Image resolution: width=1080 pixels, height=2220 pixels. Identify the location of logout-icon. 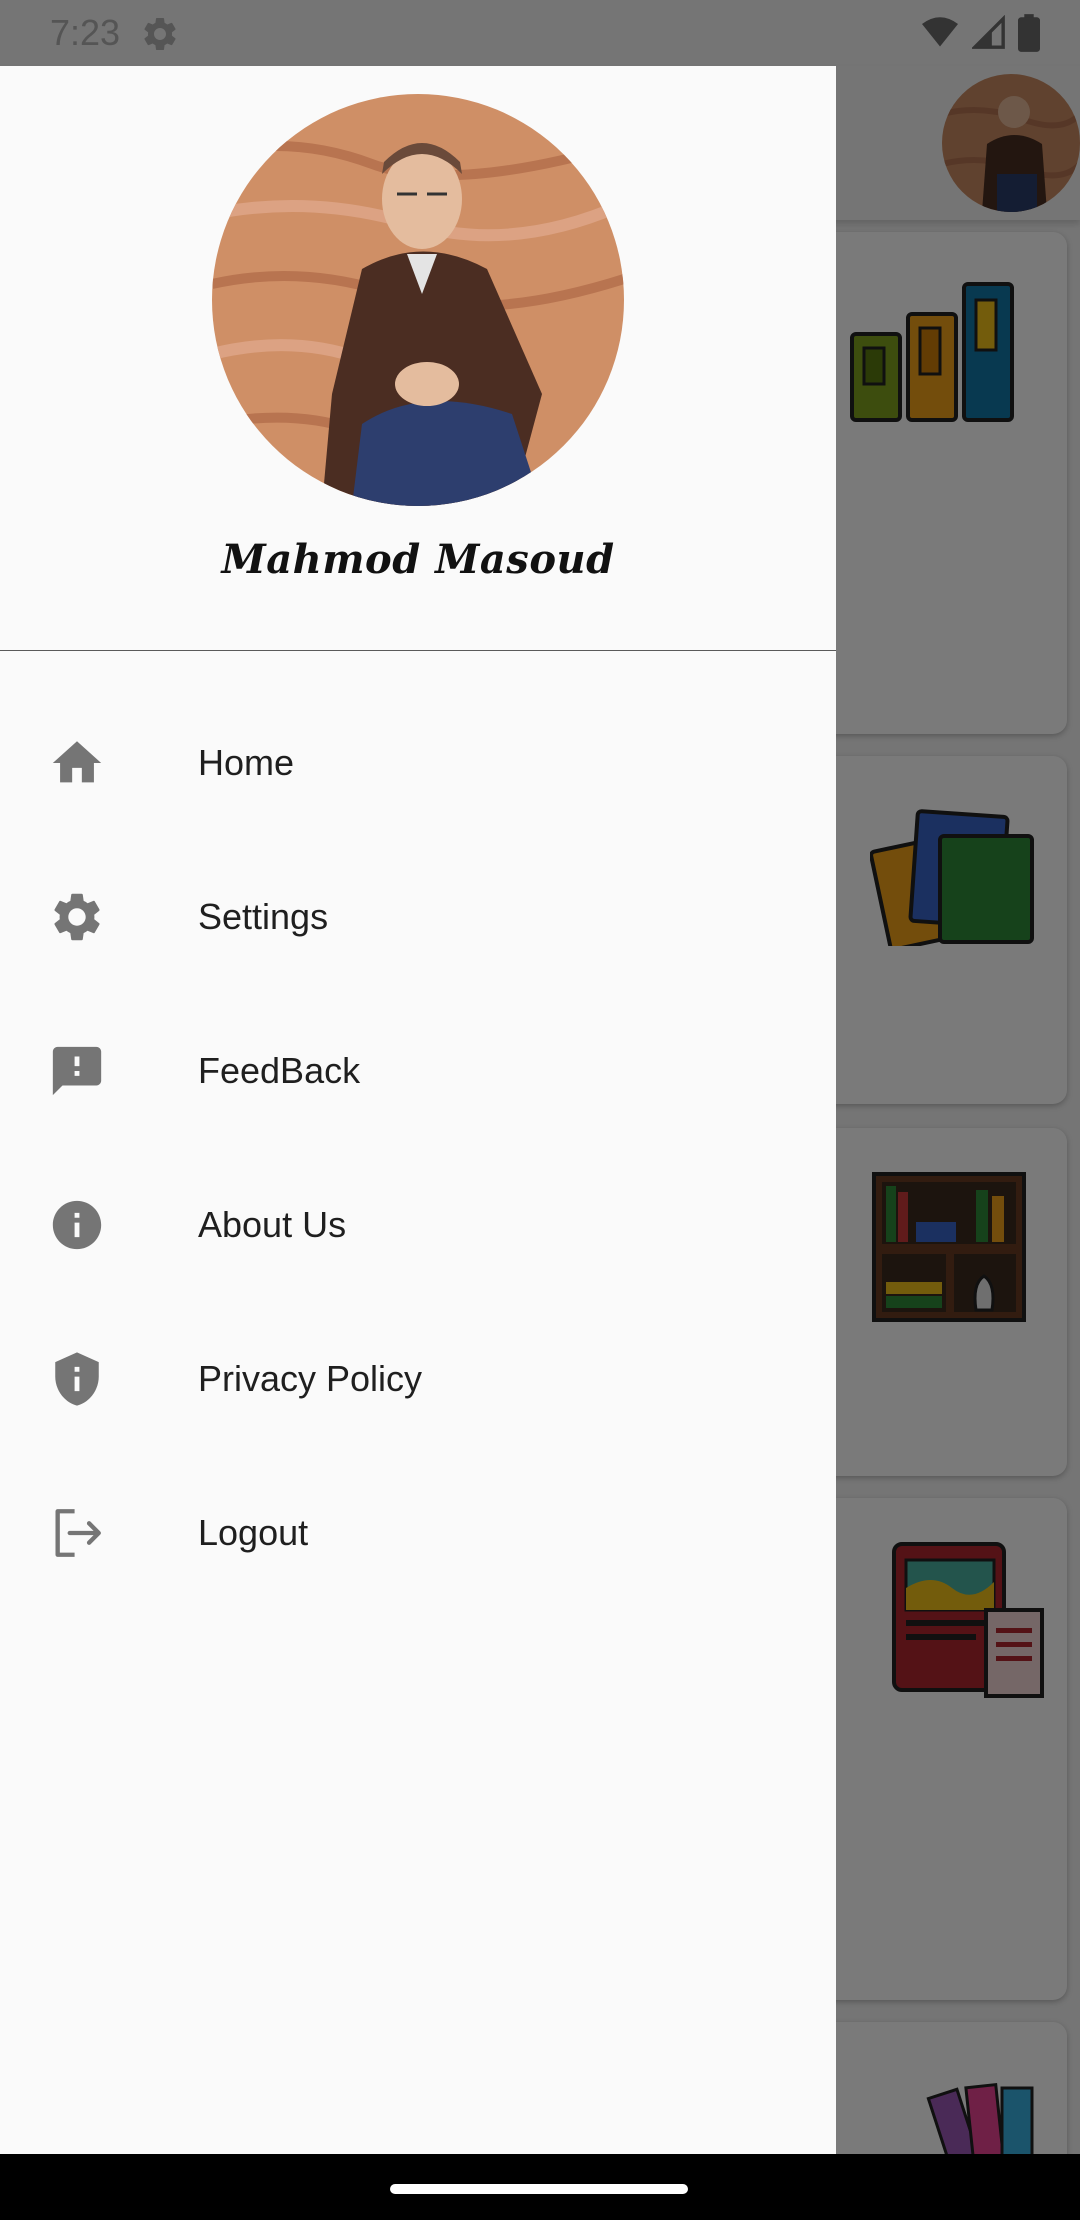
(77, 1533).